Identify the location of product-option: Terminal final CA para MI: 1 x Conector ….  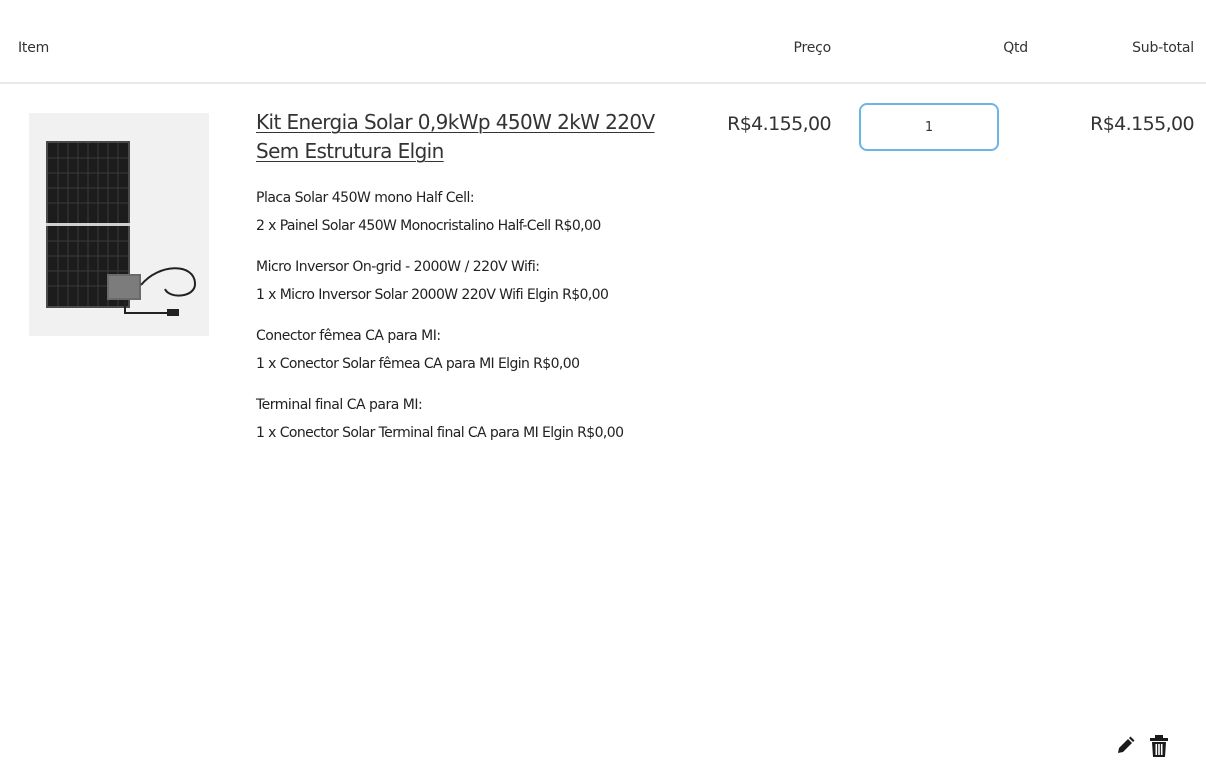
(466, 419).